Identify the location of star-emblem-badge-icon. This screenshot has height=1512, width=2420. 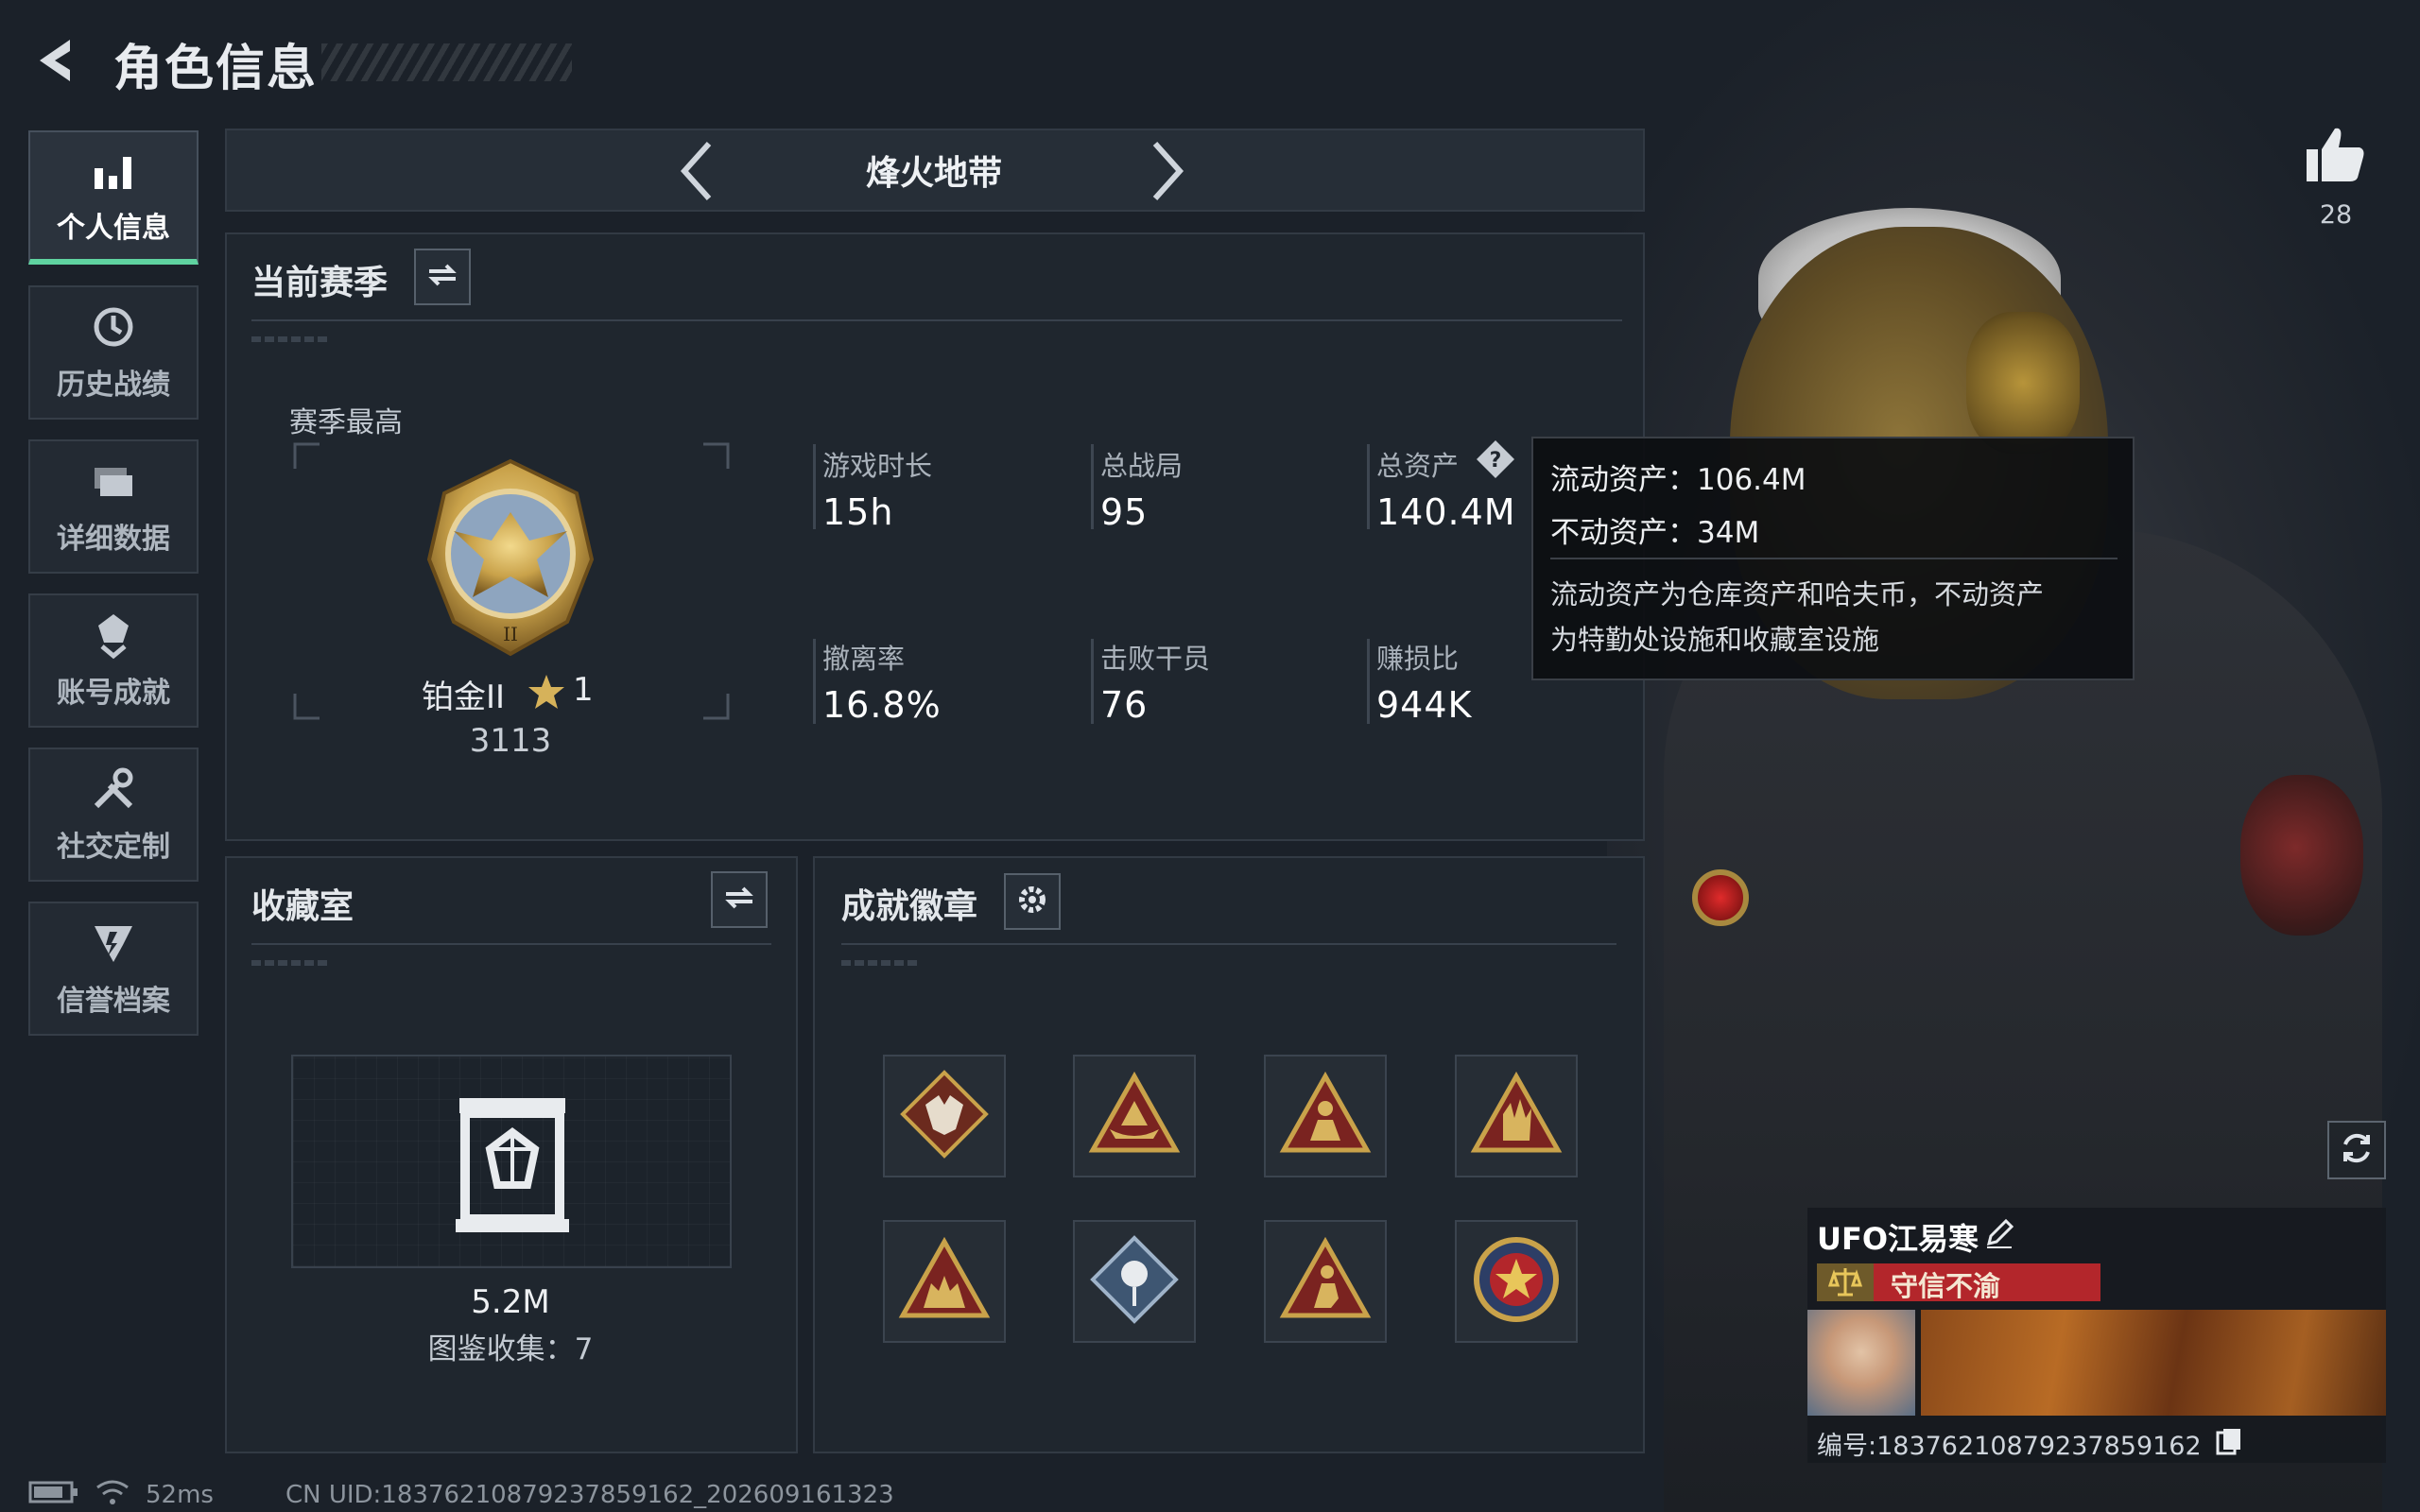
(1516, 1281).